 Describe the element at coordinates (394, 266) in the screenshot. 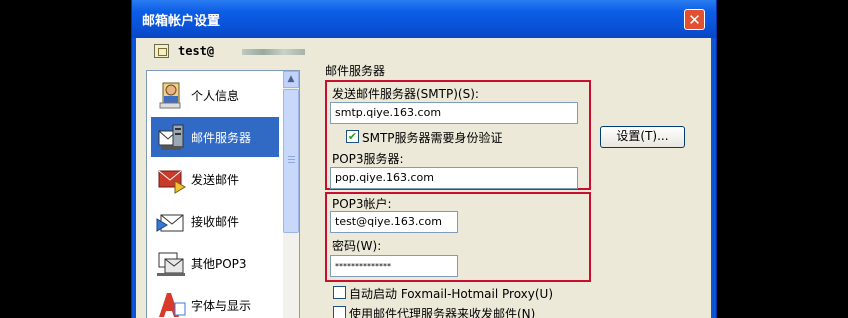

I see `password-input: **************` at that location.